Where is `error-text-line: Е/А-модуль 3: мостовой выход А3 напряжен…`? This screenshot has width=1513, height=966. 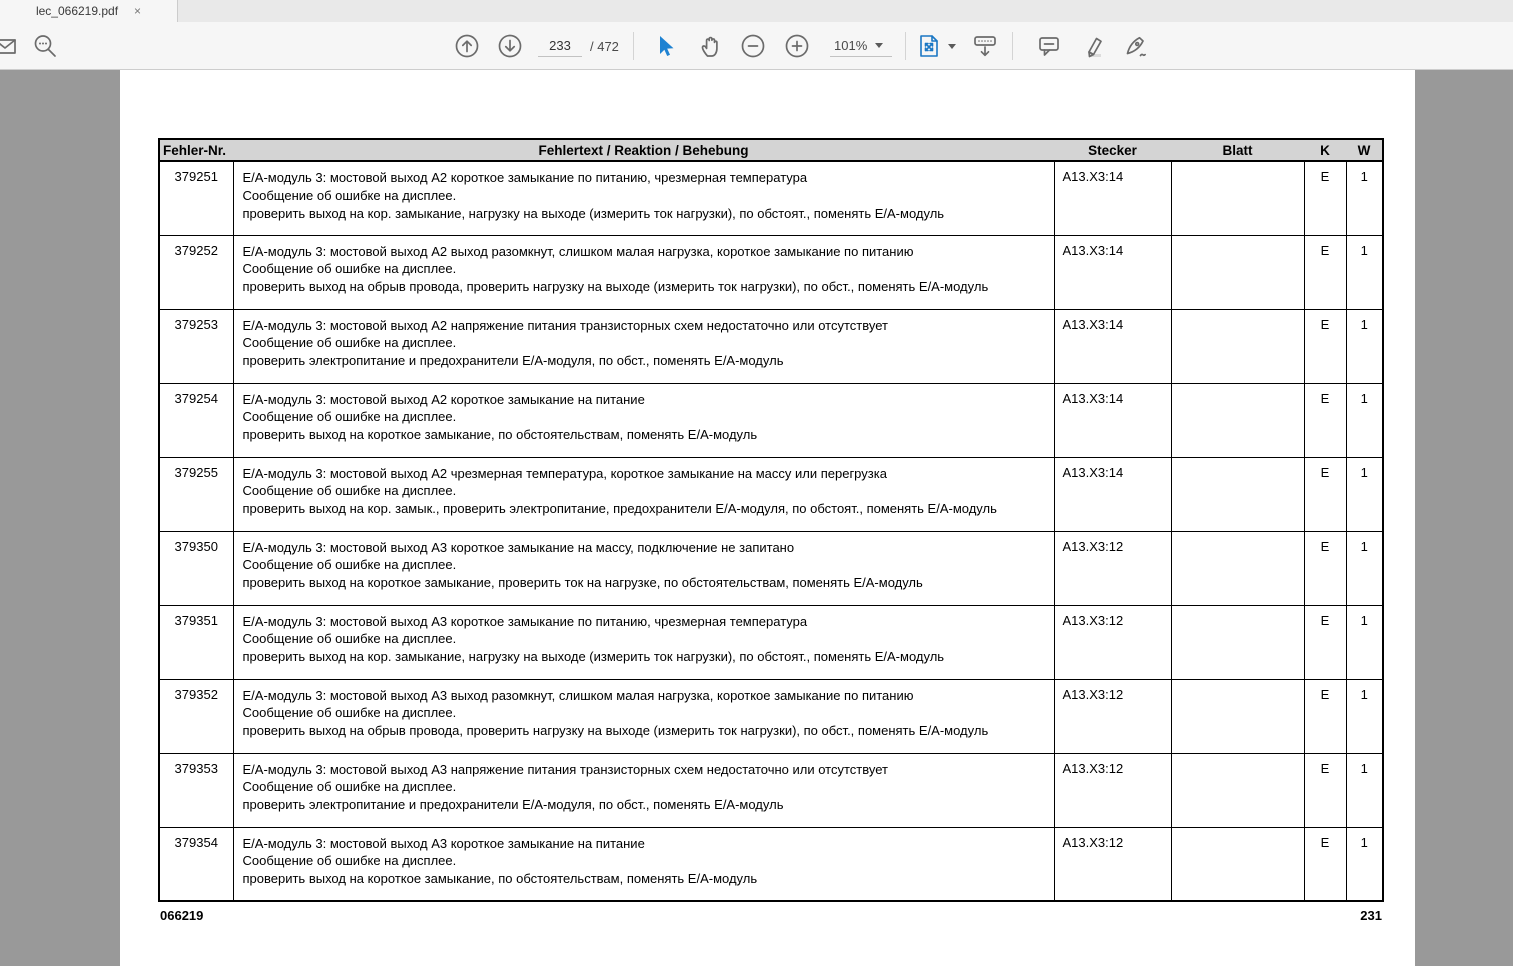 error-text-line: Е/А-модуль 3: мостовой выход А3 напряжен… is located at coordinates (565, 769).